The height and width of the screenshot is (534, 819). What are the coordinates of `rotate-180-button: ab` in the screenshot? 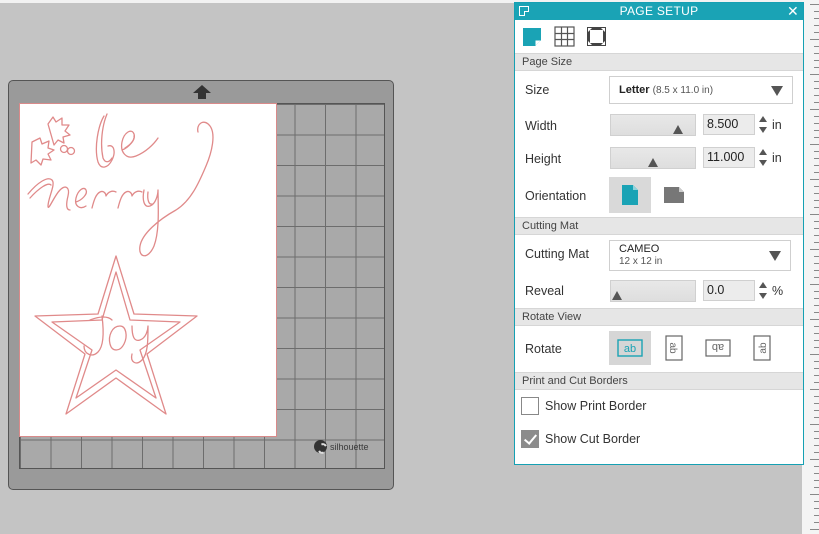 It's located at (718, 348).